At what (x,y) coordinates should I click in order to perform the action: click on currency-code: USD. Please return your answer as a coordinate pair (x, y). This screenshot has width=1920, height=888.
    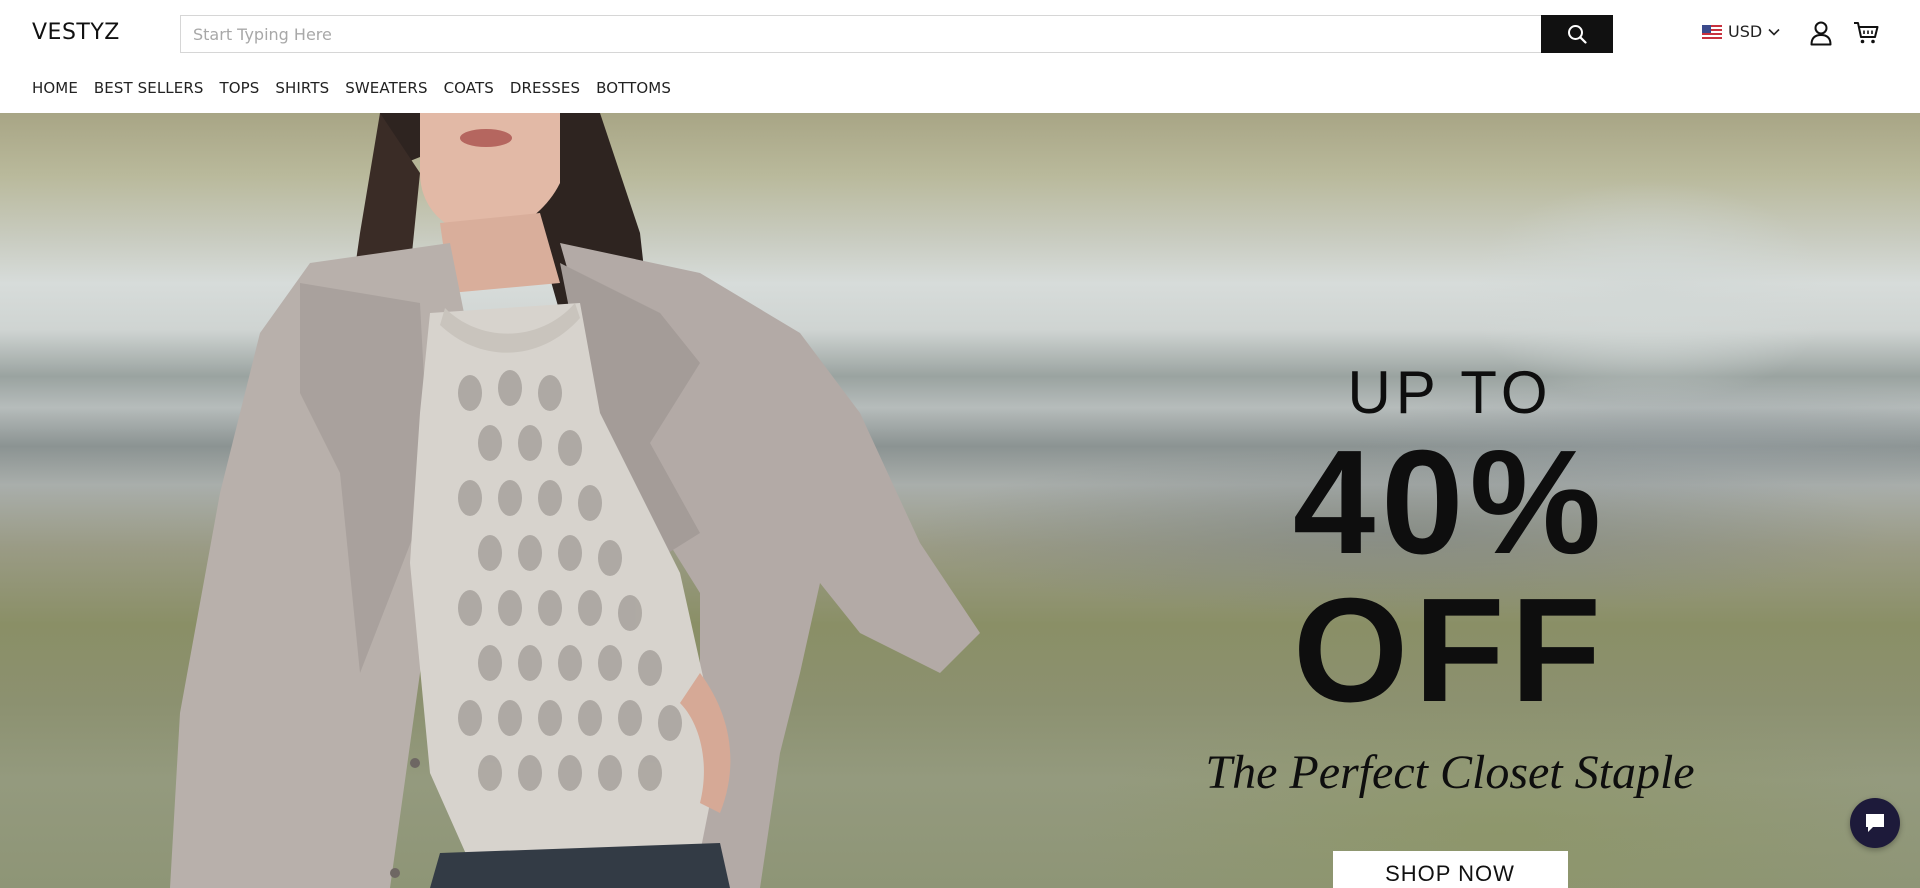
    Looking at the image, I should click on (1745, 31).